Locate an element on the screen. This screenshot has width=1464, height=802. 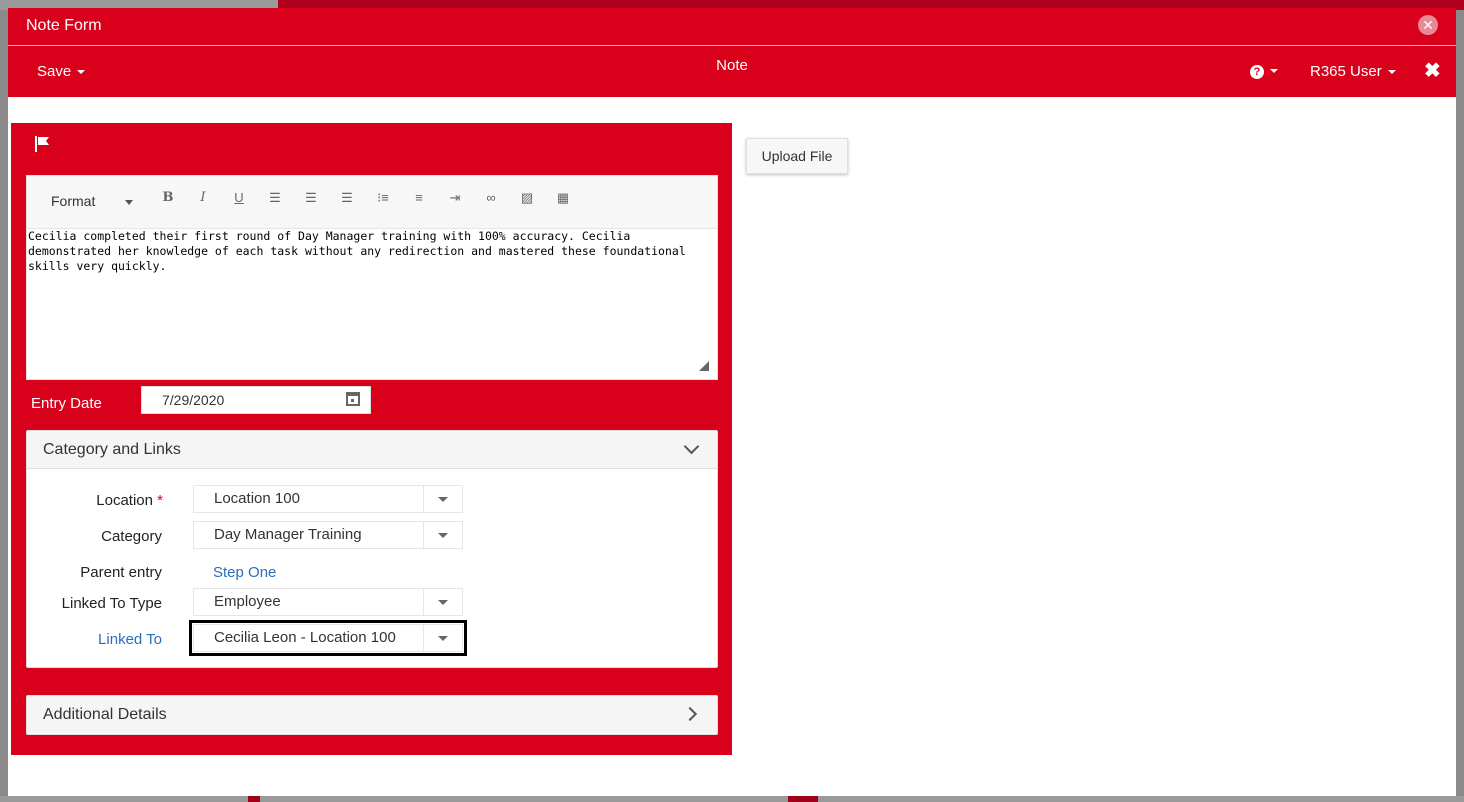
entry-date-field: 7/29/2020 is located at coordinates (256, 400).